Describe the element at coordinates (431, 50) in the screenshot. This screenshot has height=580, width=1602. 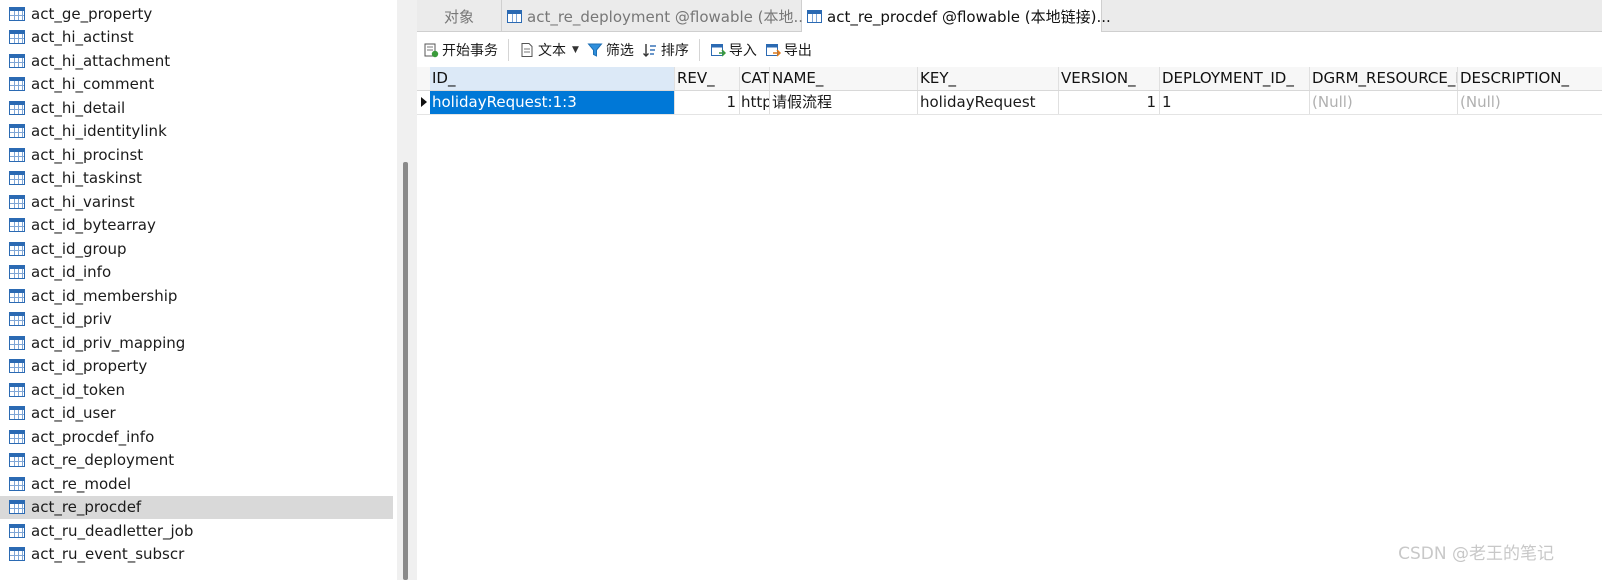
I see `transaction-icon` at that location.